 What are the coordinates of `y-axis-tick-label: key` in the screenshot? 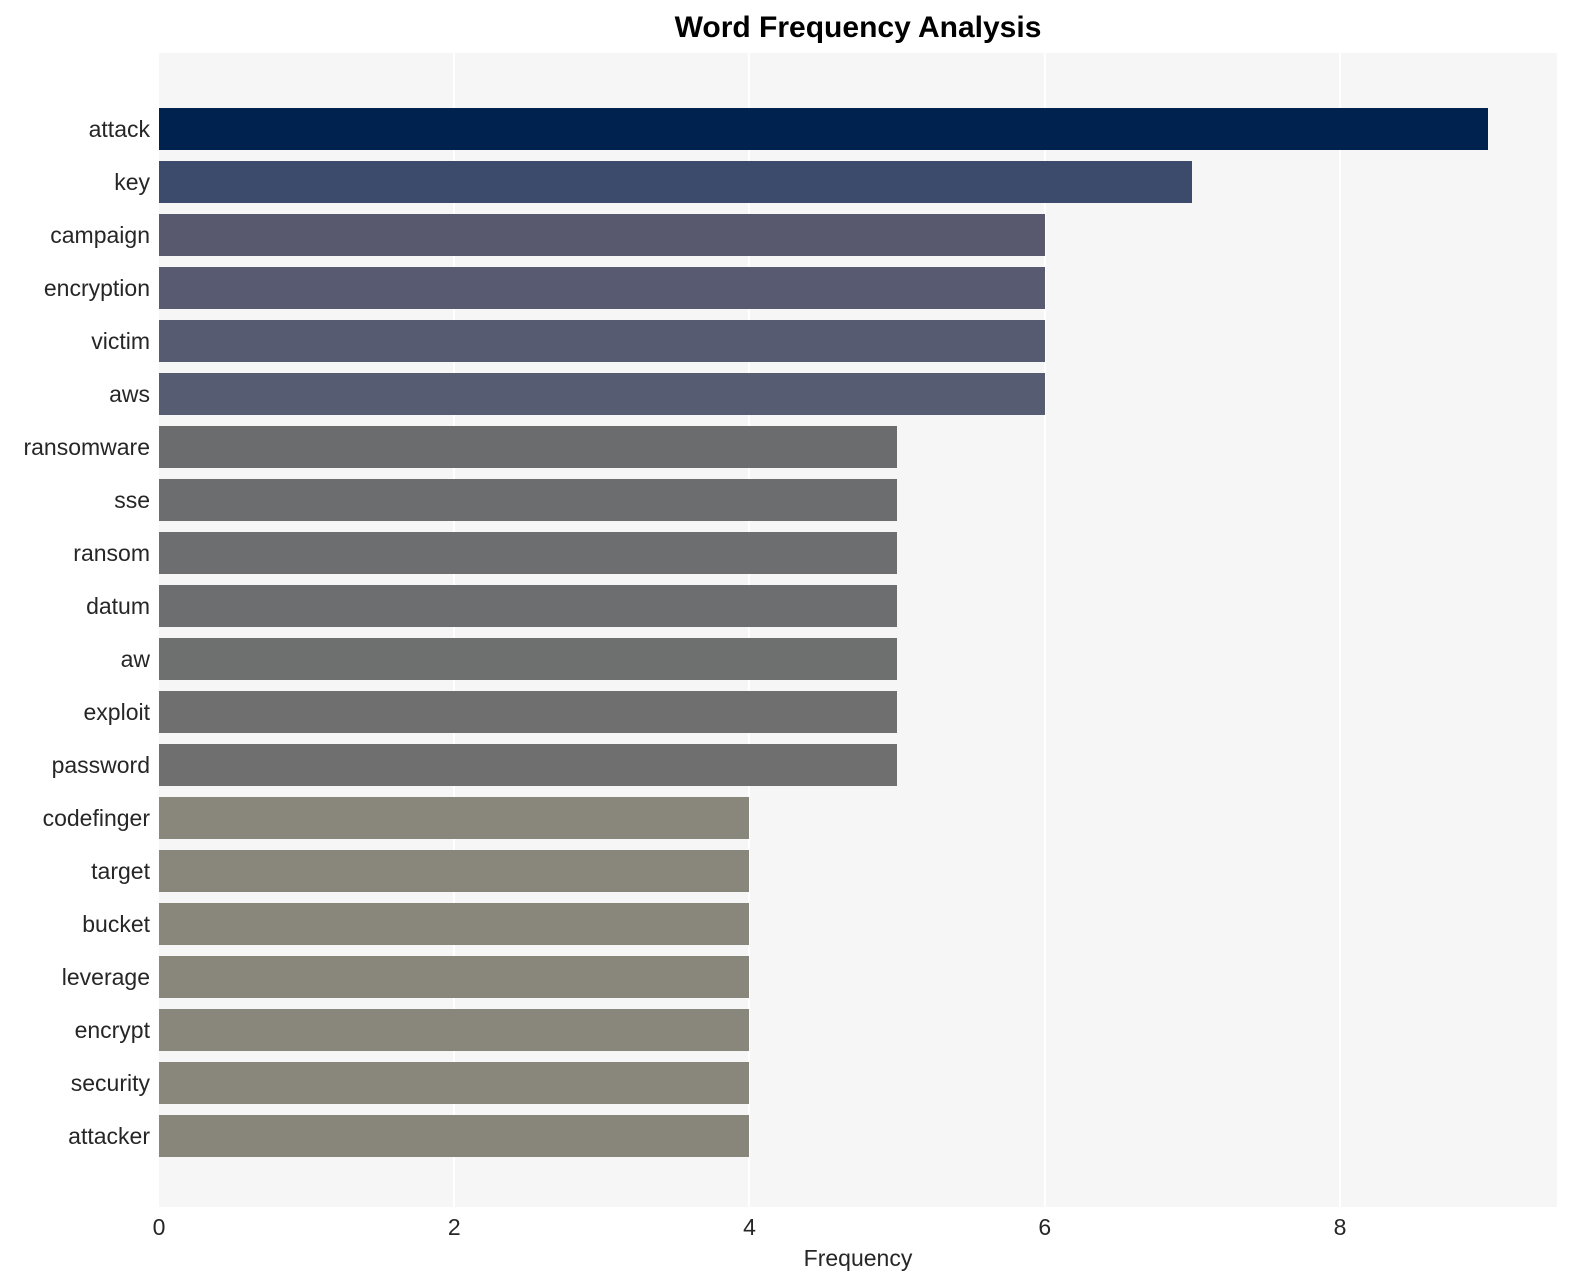 It's located at (132, 181).